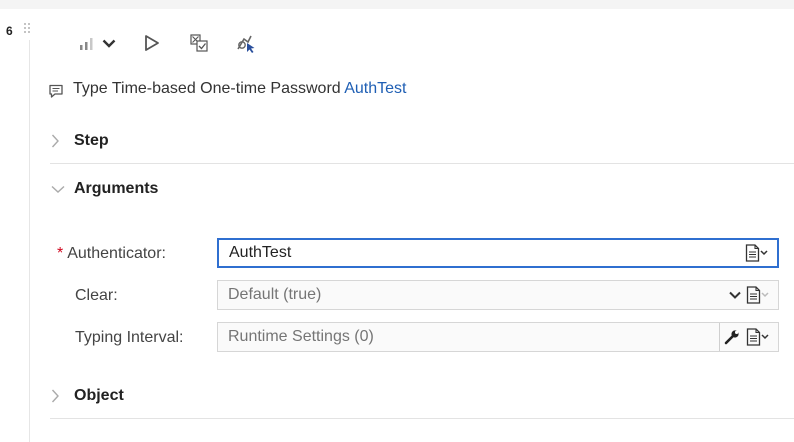 The image size is (794, 442). I want to click on top-band, so click(397, 4).